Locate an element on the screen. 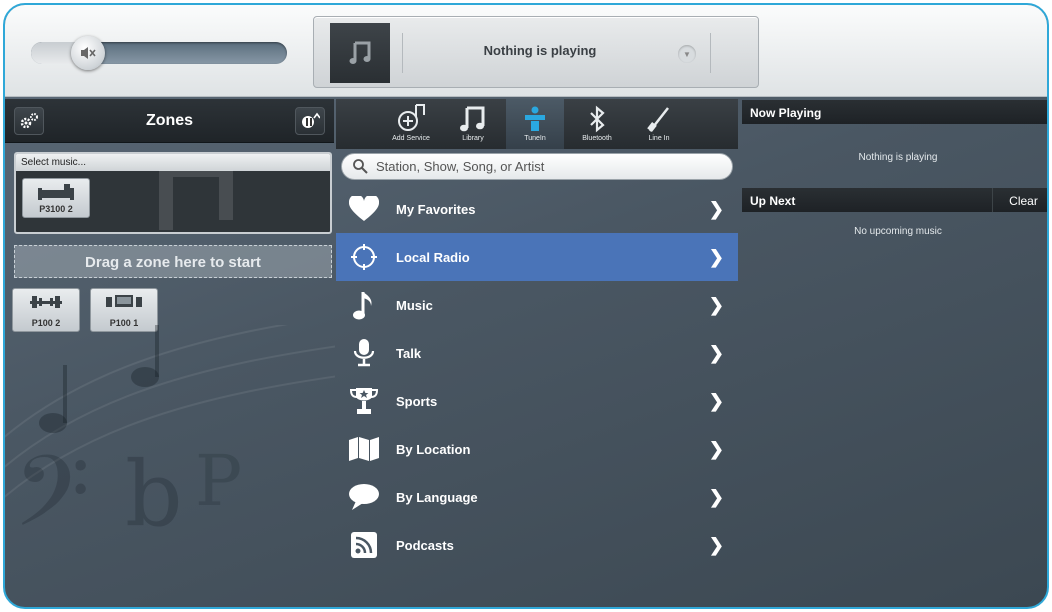  up-next-status: No upcoming music is located at coordinates (898, 231).